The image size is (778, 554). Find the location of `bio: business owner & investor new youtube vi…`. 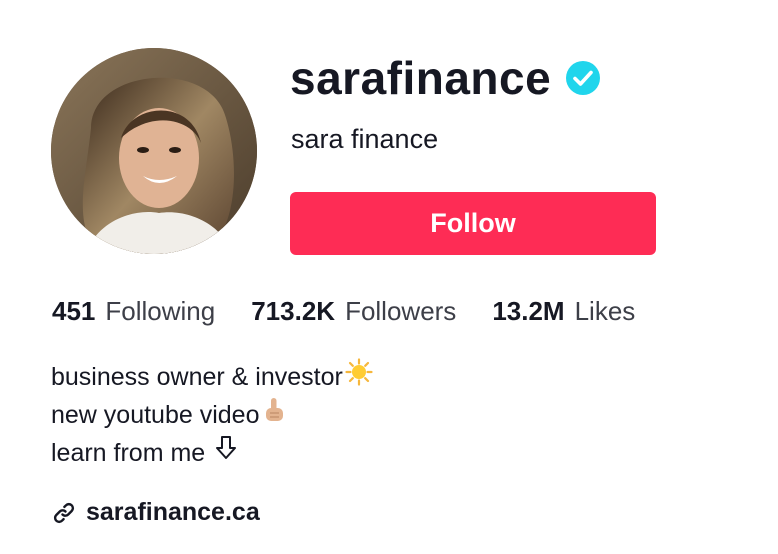

bio: business owner & investor new youtube vi… is located at coordinates (212, 414).